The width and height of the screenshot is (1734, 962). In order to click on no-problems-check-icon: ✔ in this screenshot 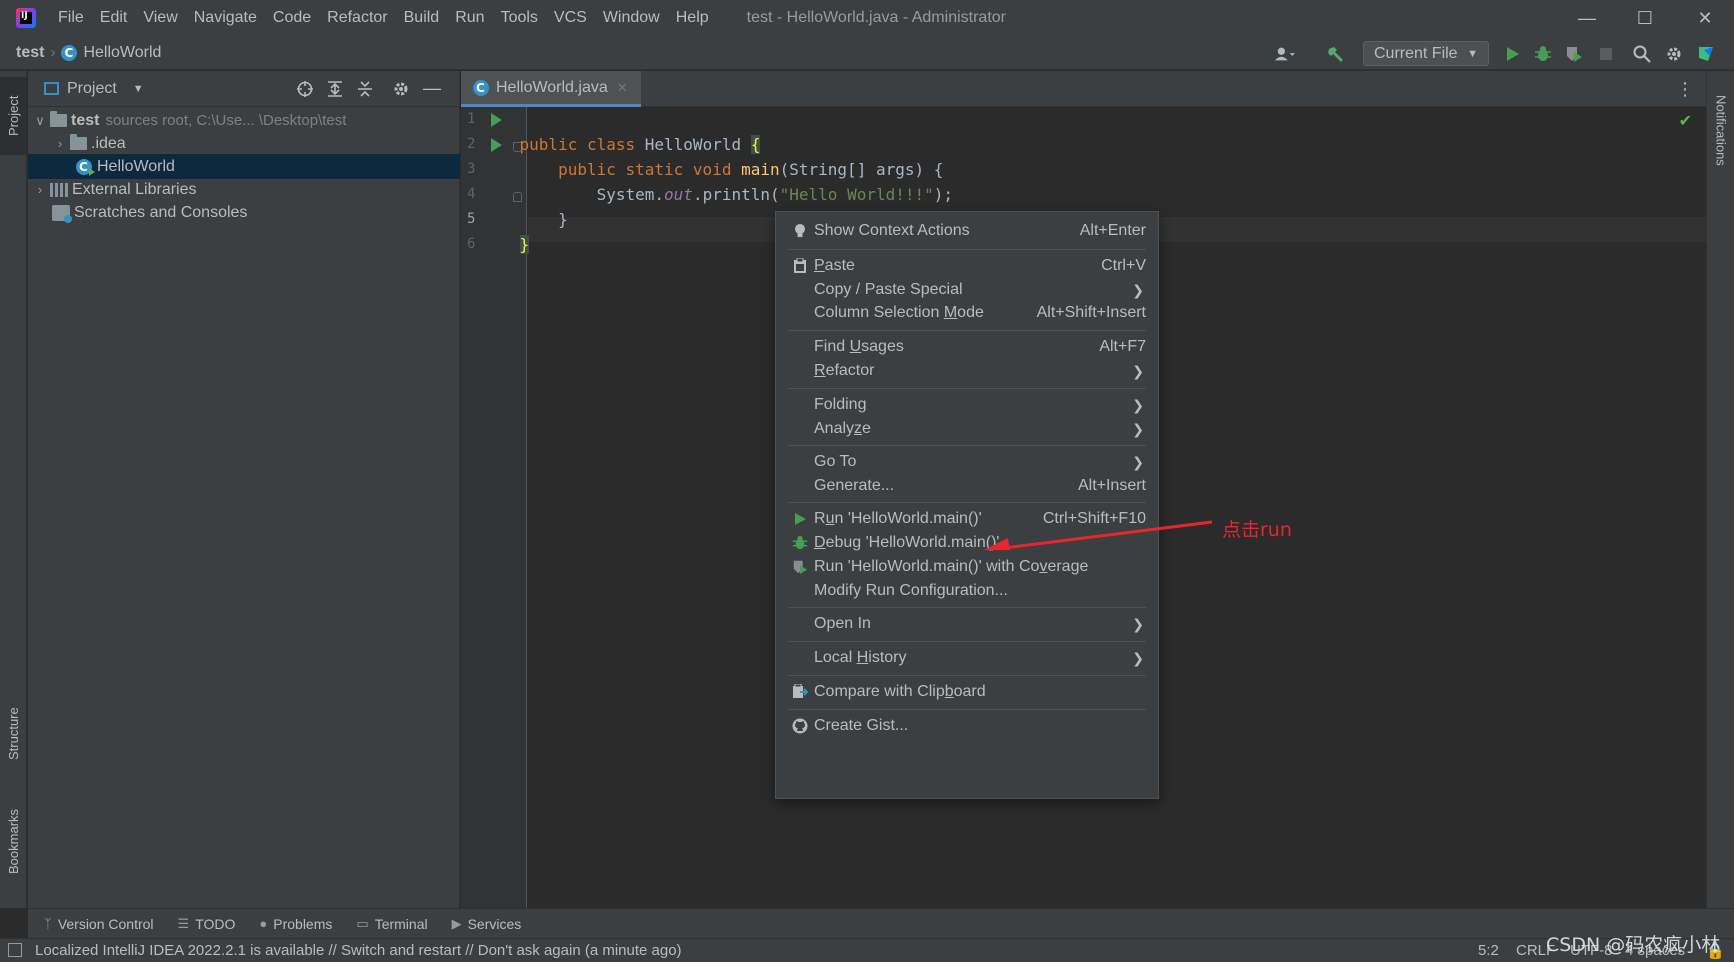, I will do `click(1685, 121)`.